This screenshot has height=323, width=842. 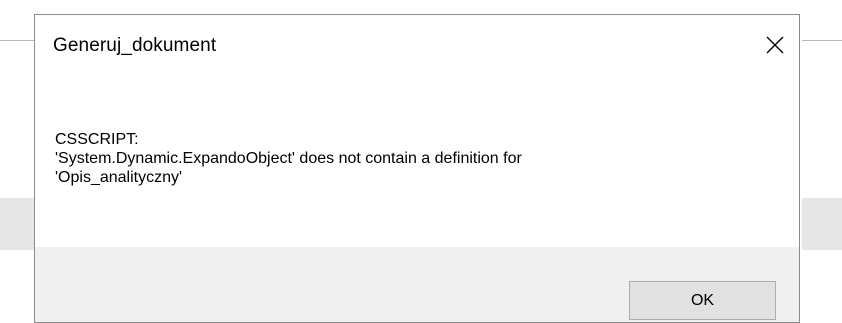 I want to click on close-icon, so click(x=775, y=45).